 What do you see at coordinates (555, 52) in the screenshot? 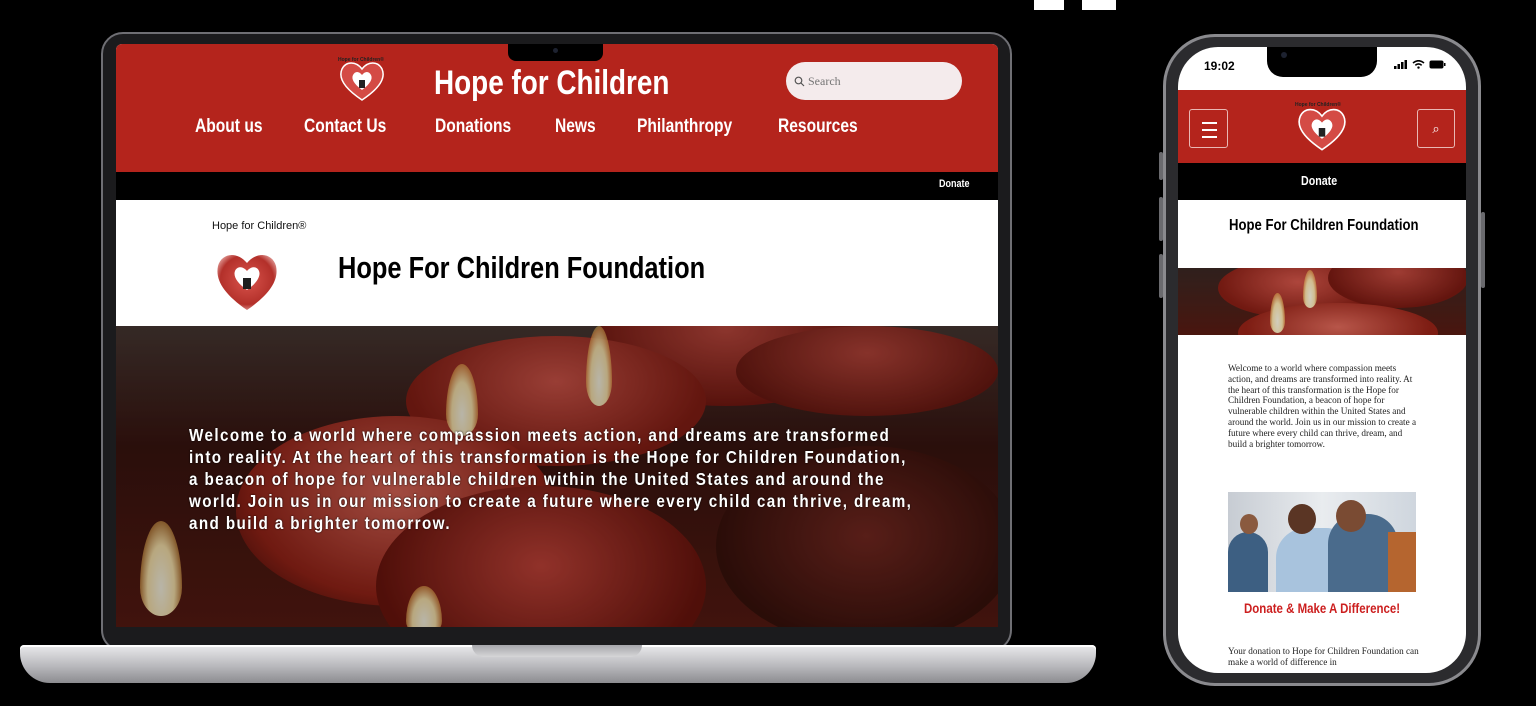
I see `camera-notch` at bounding box center [555, 52].